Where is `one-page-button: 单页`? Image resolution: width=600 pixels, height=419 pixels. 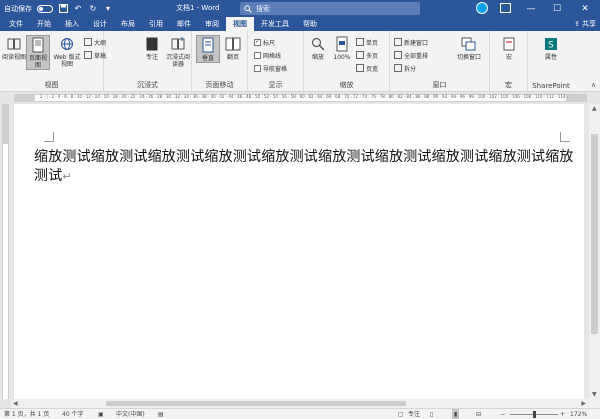
one-page-button: 单页 is located at coordinates (367, 42).